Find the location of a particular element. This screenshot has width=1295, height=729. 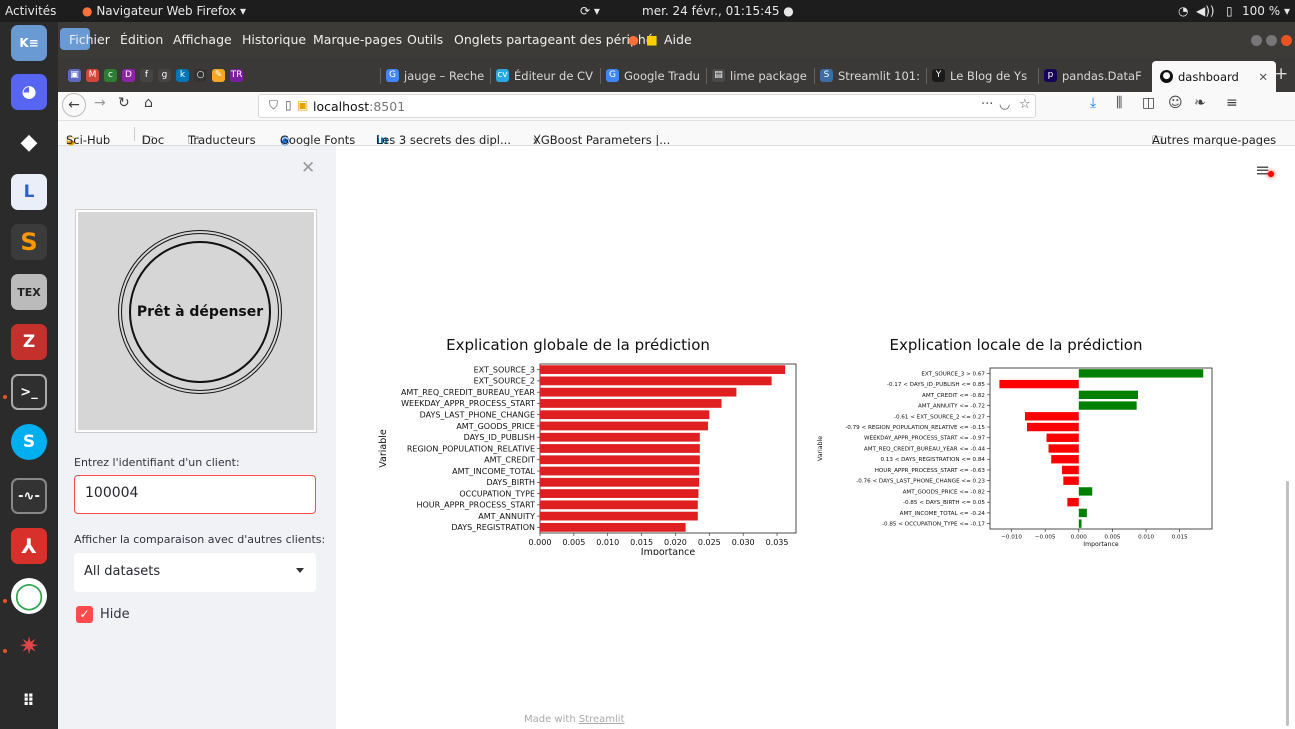

tab-pandas: p pandas.DataF is located at coordinates (1093, 75).